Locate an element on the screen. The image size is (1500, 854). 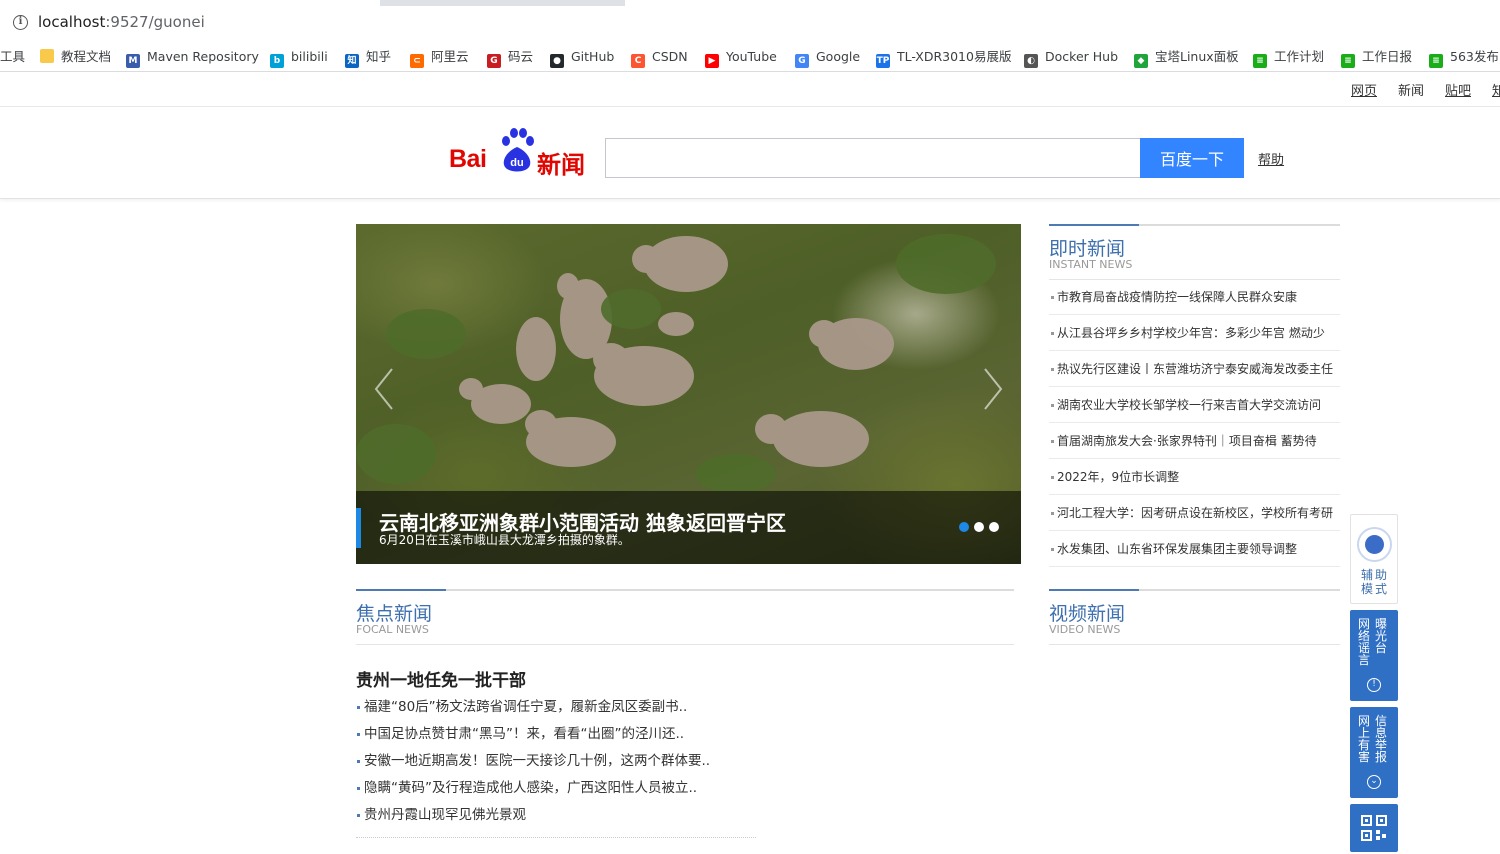
folder-icon is located at coordinates (47, 56).